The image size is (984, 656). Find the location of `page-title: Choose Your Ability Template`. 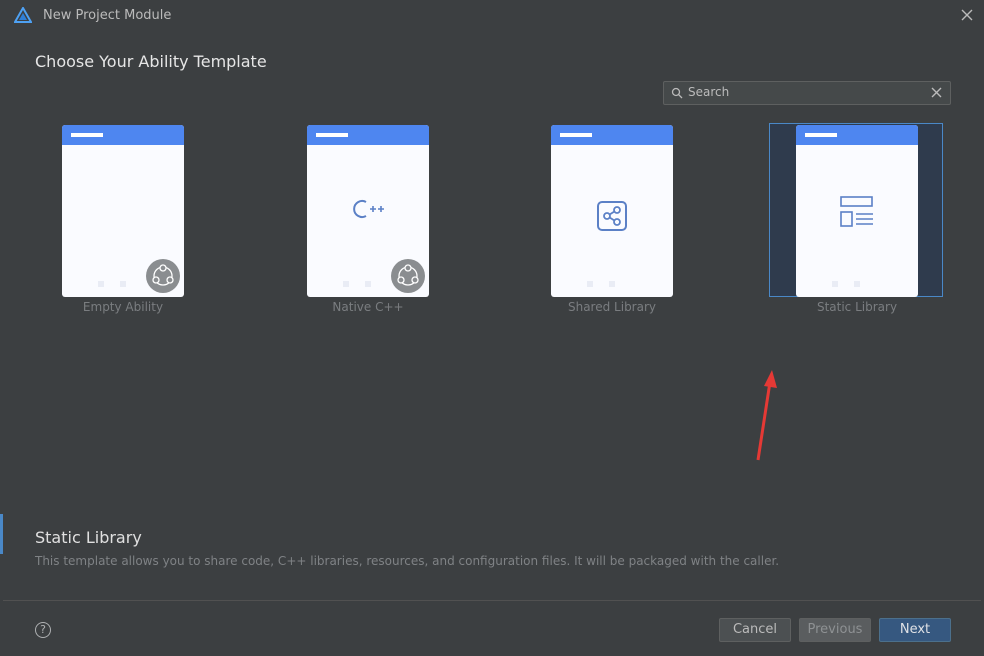

page-title: Choose Your Ability Template is located at coordinates (151, 61).